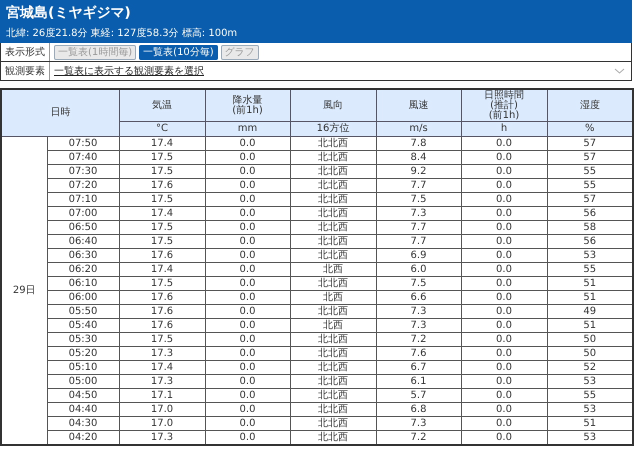  I want to click on column-header: 日時, so click(60, 113).